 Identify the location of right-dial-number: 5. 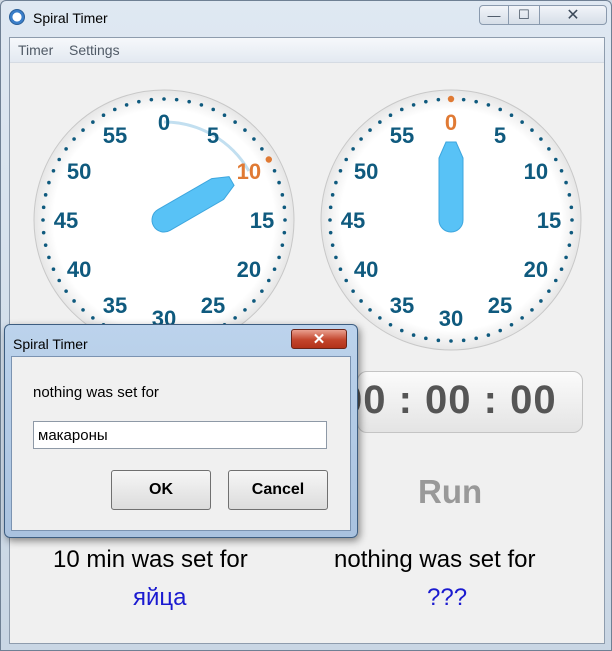
(500, 135).